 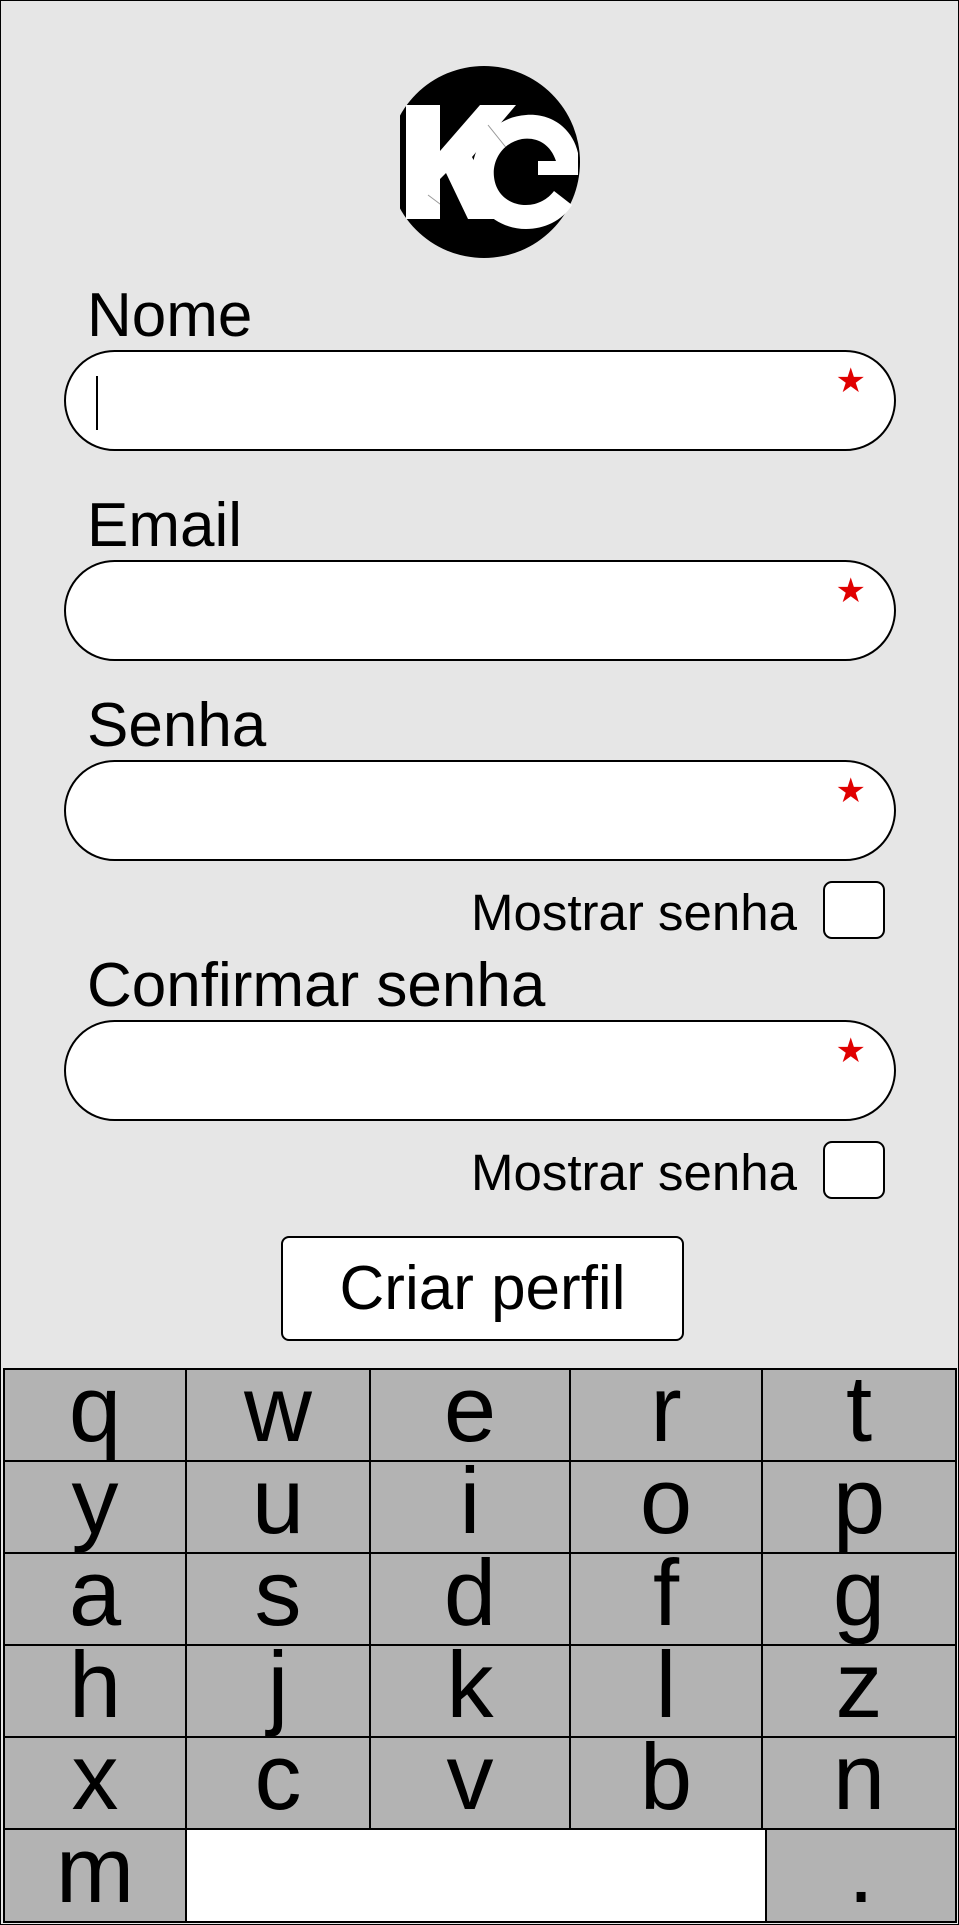 What do you see at coordinates (859, 1780) in the screenshot?
I see `key-n: n` at bounding box center [859, 1780].